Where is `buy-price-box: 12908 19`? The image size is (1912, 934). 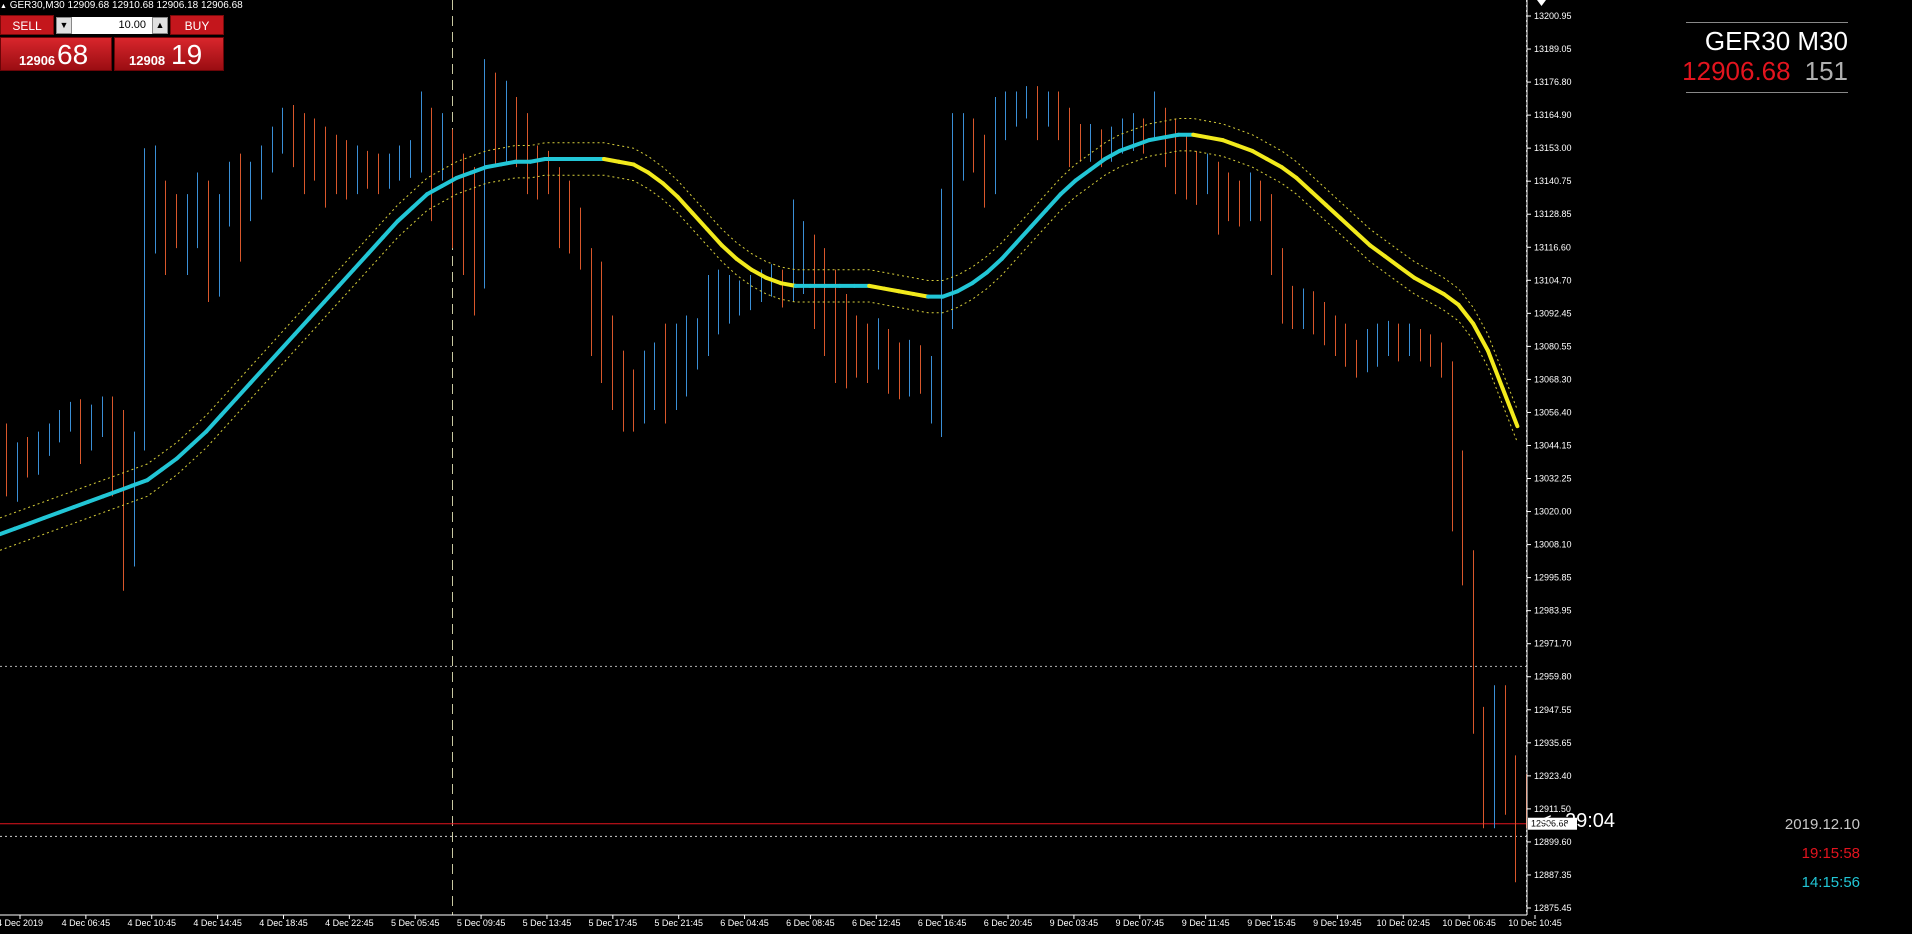 buy-price-box: 12908 19 is located at coordinates (169, 54).